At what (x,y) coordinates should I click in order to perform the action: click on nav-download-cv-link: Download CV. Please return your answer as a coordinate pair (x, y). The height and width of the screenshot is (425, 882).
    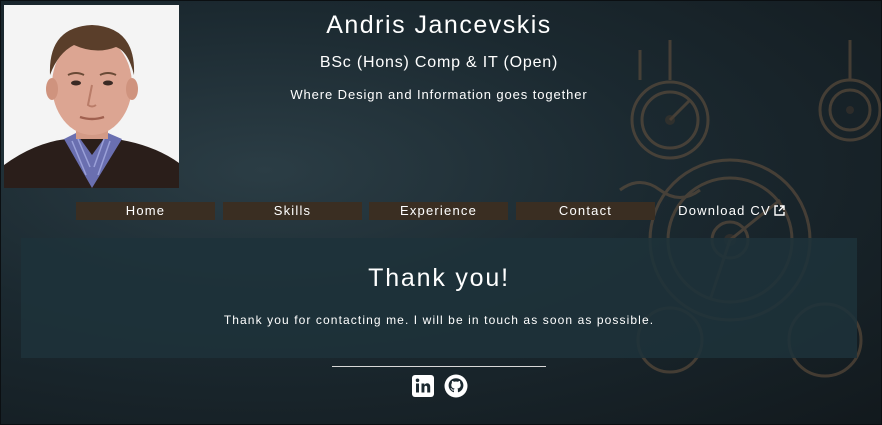
    Looking at the image, I should click on (731, 211).